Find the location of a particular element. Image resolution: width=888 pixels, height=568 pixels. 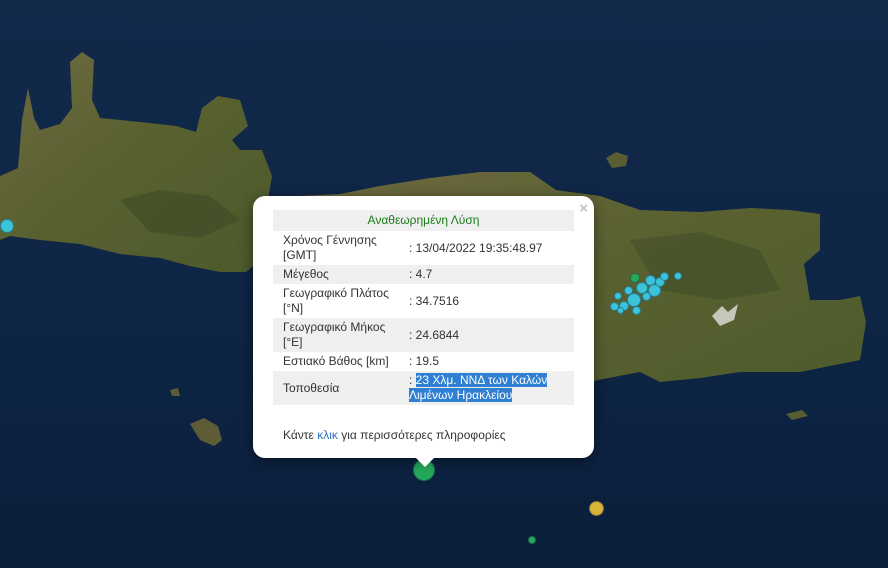

solution-heading: Αναθεωρημένη Λύση is located at coordinates (423, 220).